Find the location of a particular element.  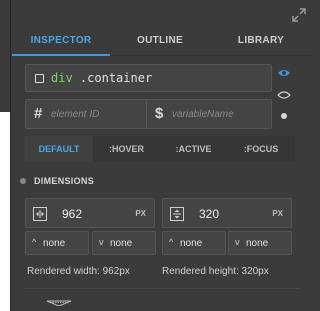

selector-checkbox is located at coordinates (39, 78).